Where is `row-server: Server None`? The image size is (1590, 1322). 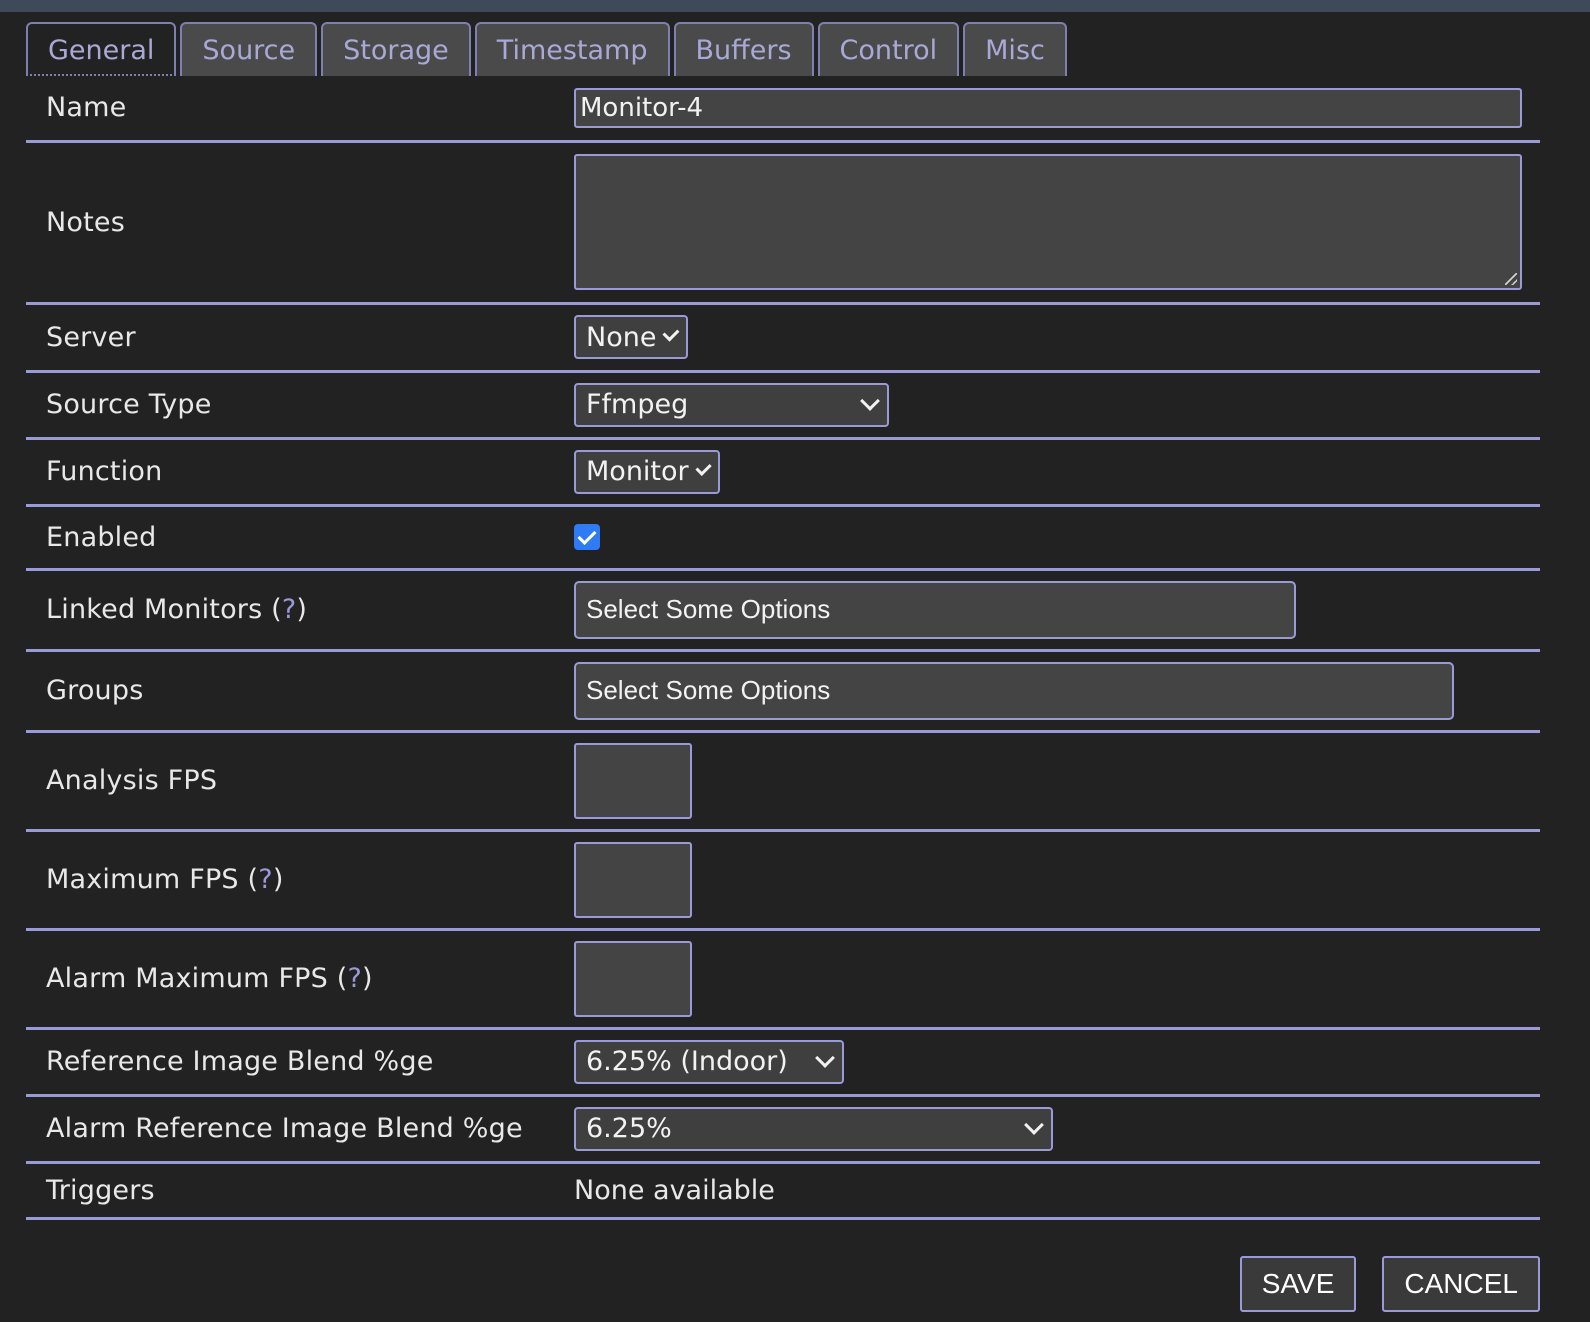
row-server: Server None is located at coordinates (783, 338).